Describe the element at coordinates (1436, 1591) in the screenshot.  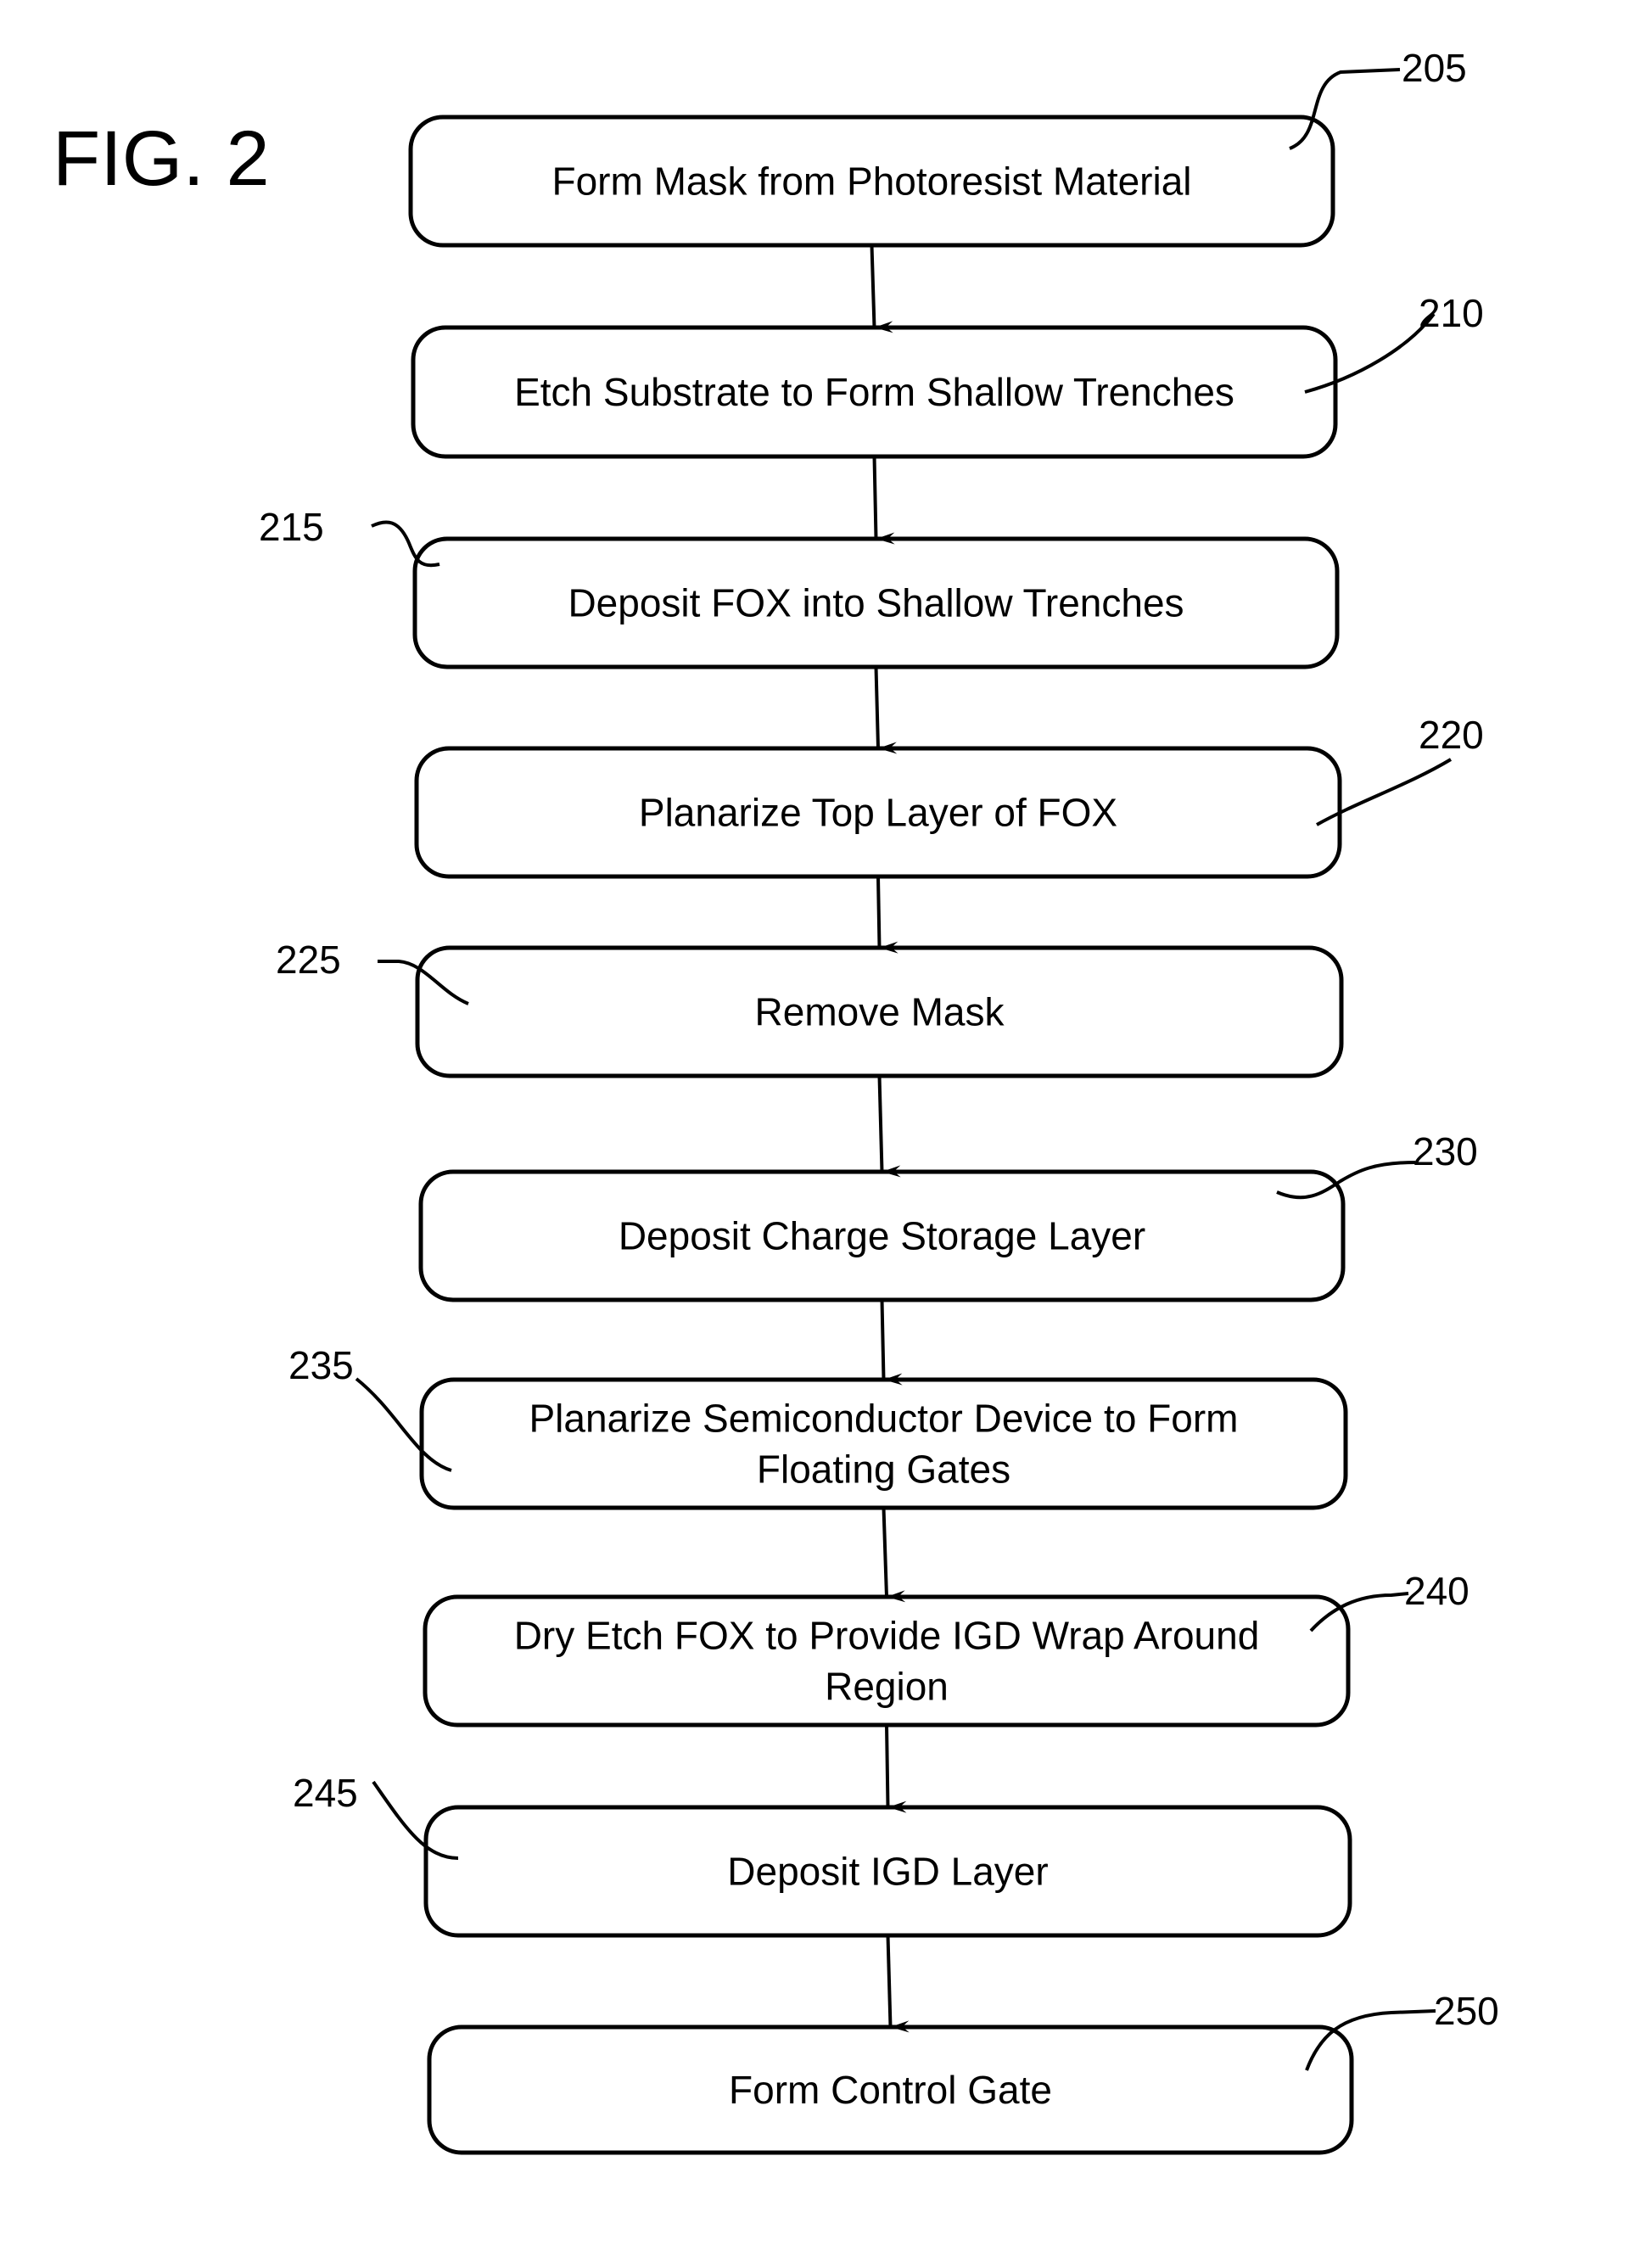
I see `reference-numeral: 240` at that location.